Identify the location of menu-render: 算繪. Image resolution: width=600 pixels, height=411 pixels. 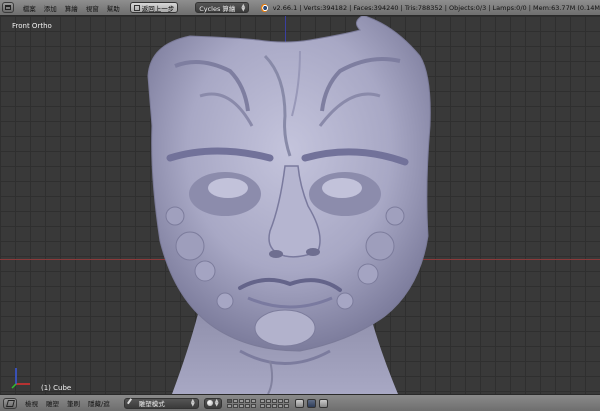
(71, 8).